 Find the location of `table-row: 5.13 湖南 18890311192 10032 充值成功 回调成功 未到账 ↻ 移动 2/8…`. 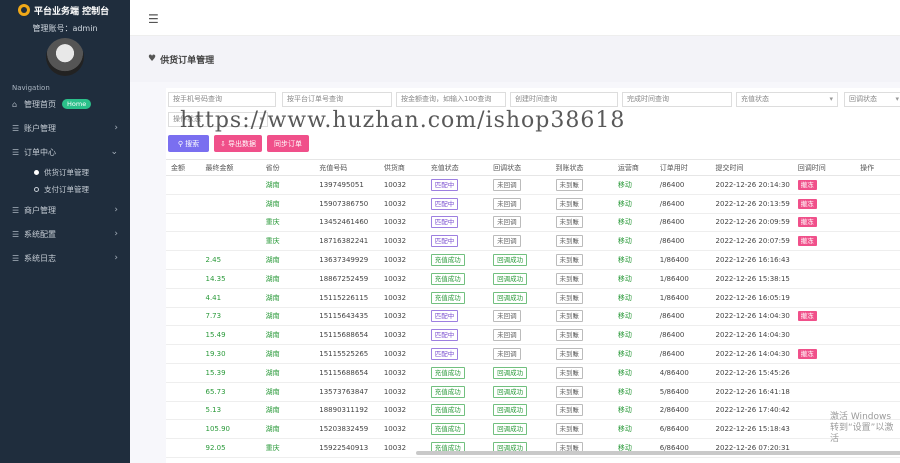

table-row: 5.13 湖南 18890311192 10032 充值成功 回调成功 未到账 ↻ 移动 2/8… is located at coordinates (533, 411).